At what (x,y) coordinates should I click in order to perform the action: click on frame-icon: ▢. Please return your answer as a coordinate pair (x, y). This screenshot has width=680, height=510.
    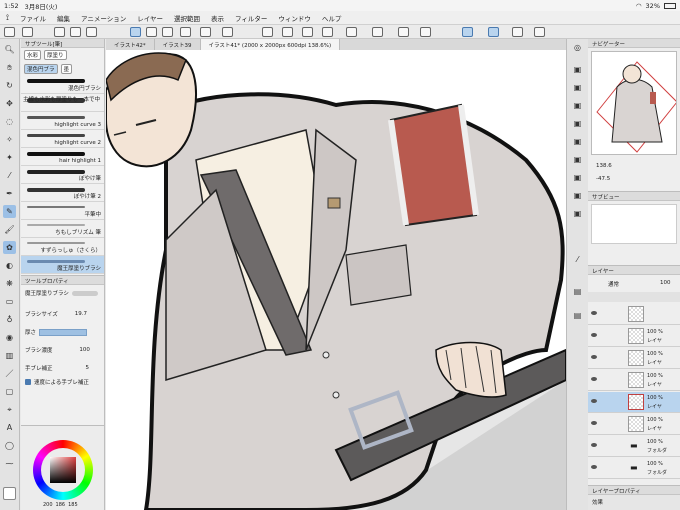
    Looking at the image, I should click on (9, 391).